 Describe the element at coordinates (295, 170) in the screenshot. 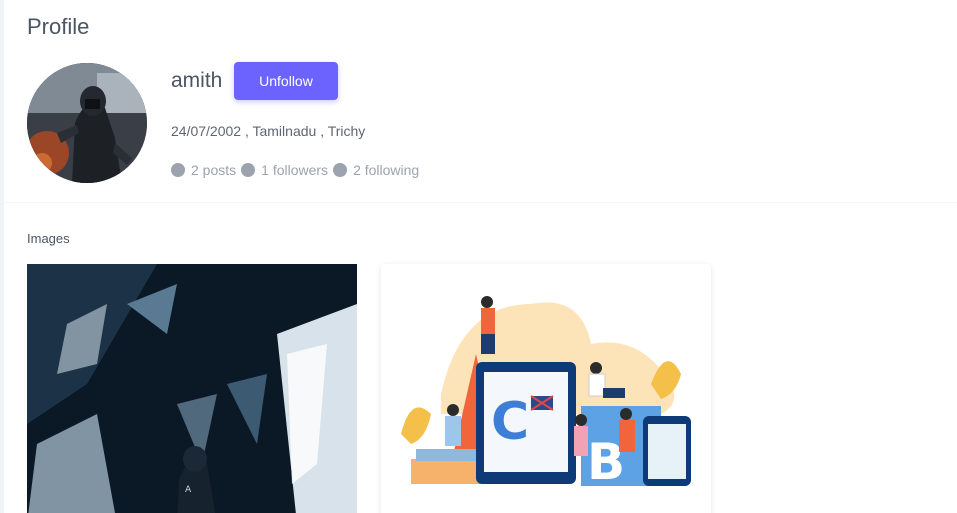

I see `stat-followers-label: 1 followers` at that location.